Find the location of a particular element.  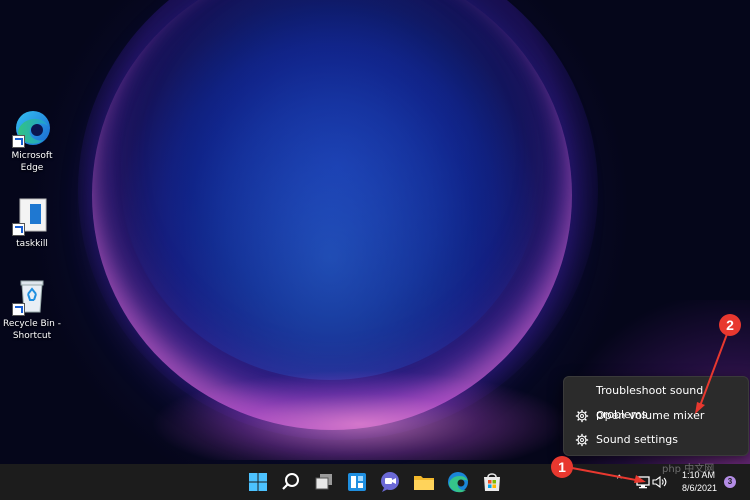

desktop-icon-label-line1: taskkill is located at coordinates (32, 244).